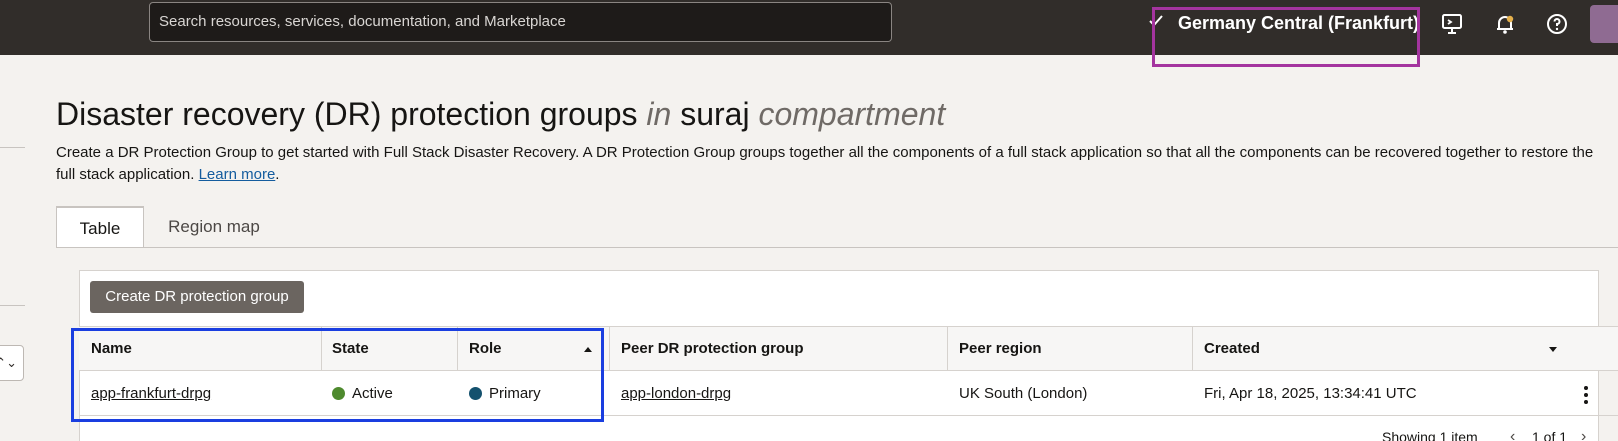 The width and height of the screenshot is (1618, 441). I want to click on column-dropdown-icon, so click(1553, 349).